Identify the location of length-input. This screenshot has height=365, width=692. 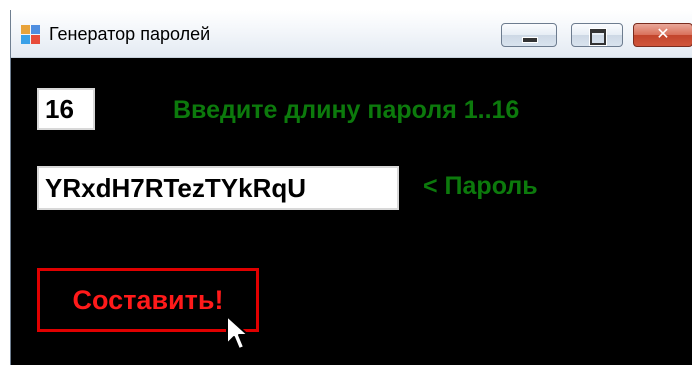
(66, 109).